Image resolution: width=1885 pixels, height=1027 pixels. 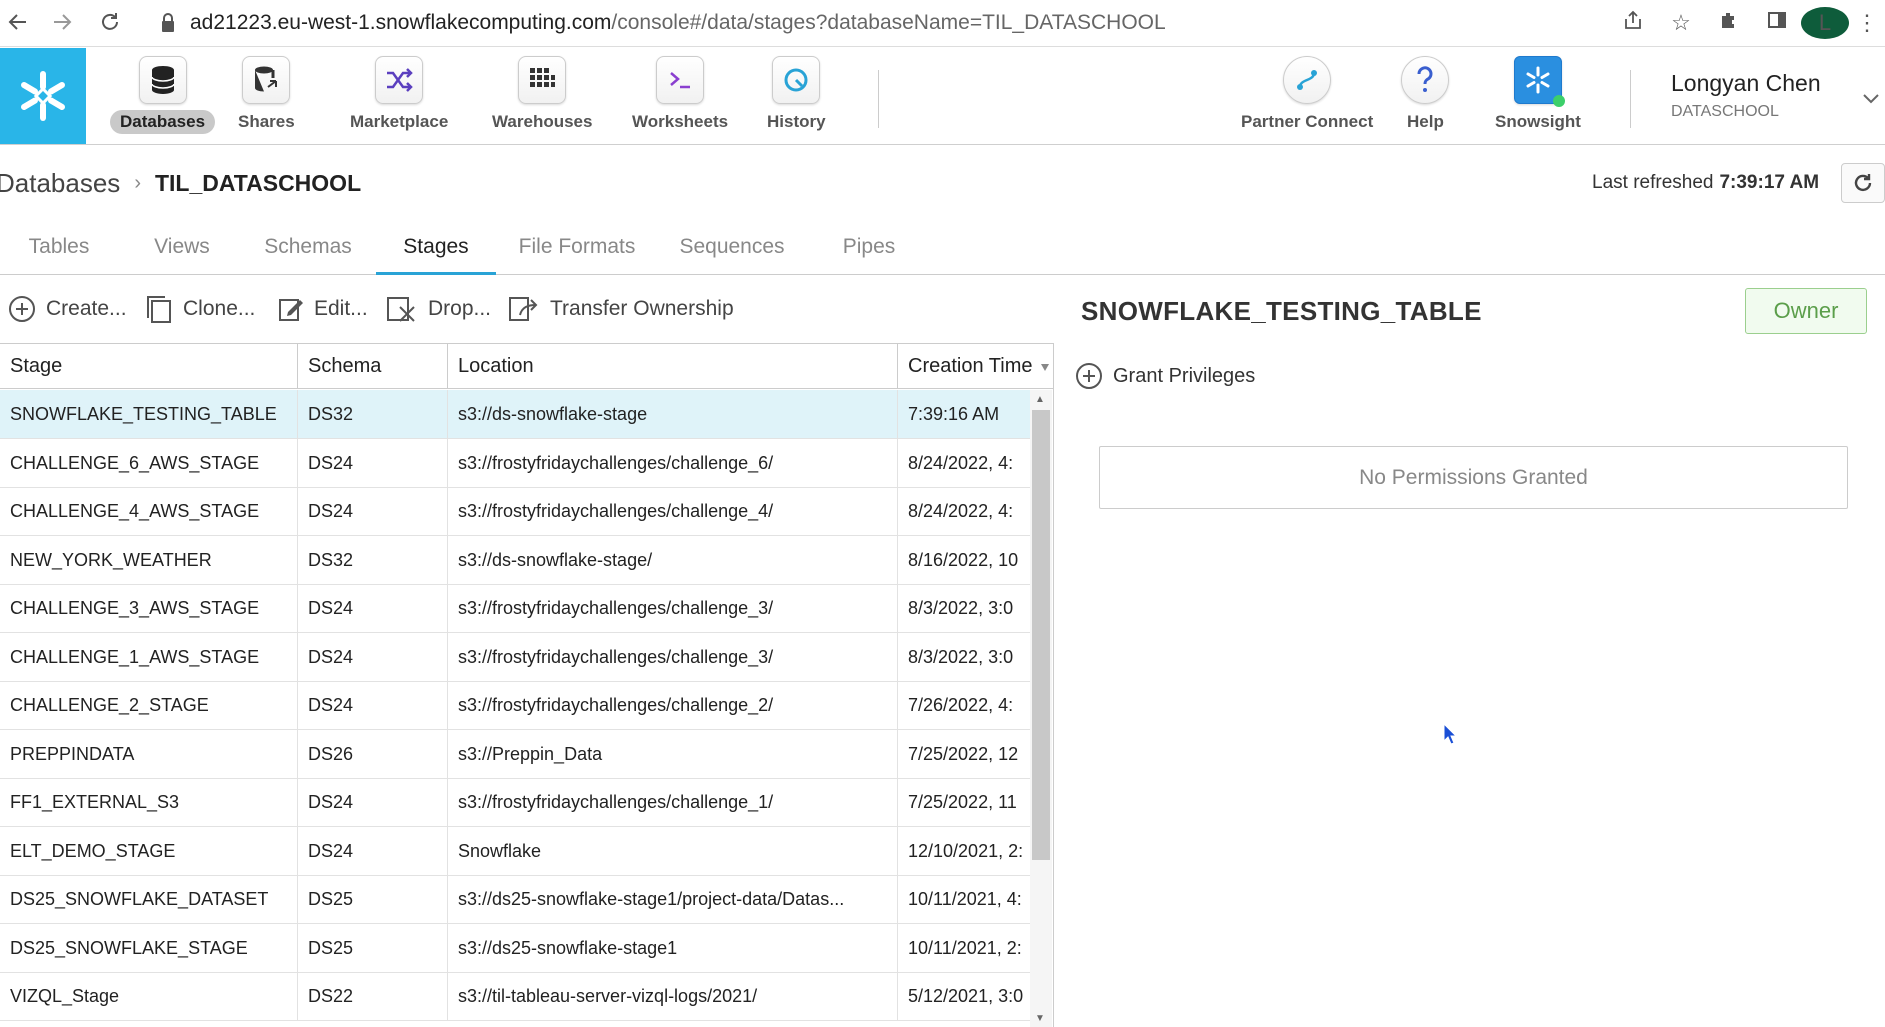 I want to click on table-scrollbar: ▲ ▼, so click(x=1041, y=708).